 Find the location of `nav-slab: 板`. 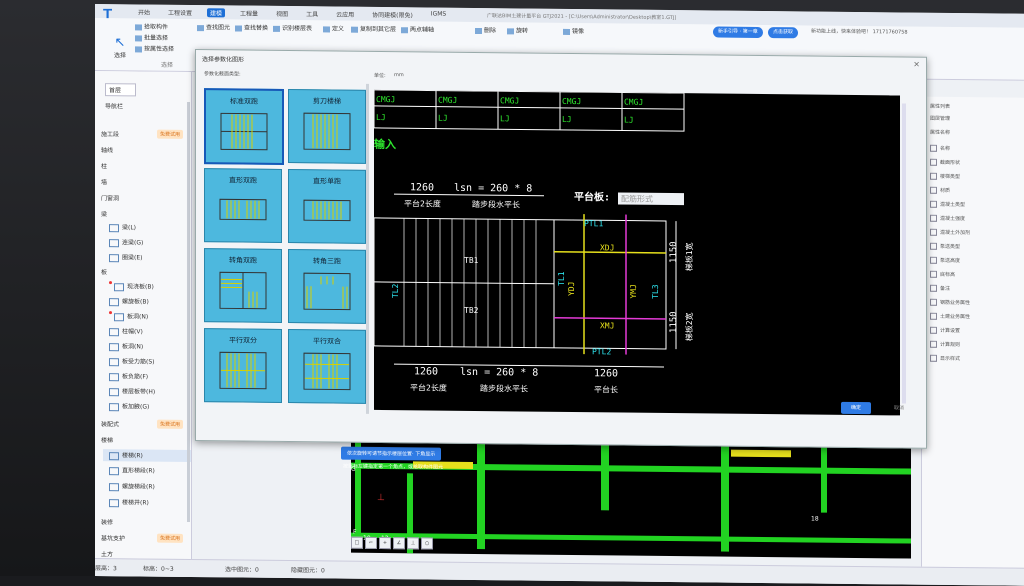

nav-slab: 板 is located at coordinates (104, 271).